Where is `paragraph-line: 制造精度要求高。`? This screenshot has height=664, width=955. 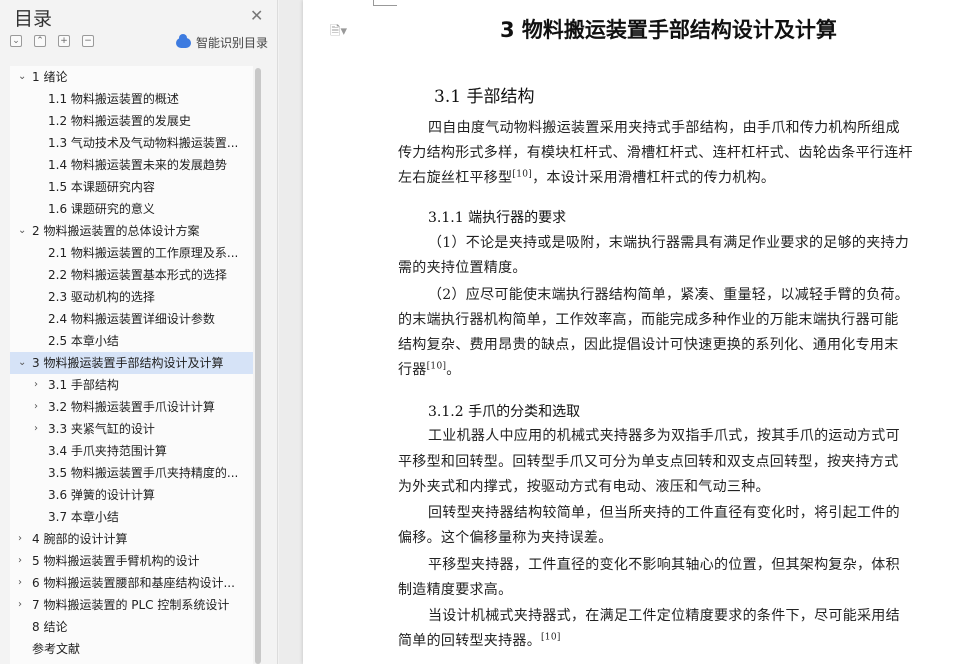
paragraph-line: 制造精度要求高。 is located at coordinates (455, 590).